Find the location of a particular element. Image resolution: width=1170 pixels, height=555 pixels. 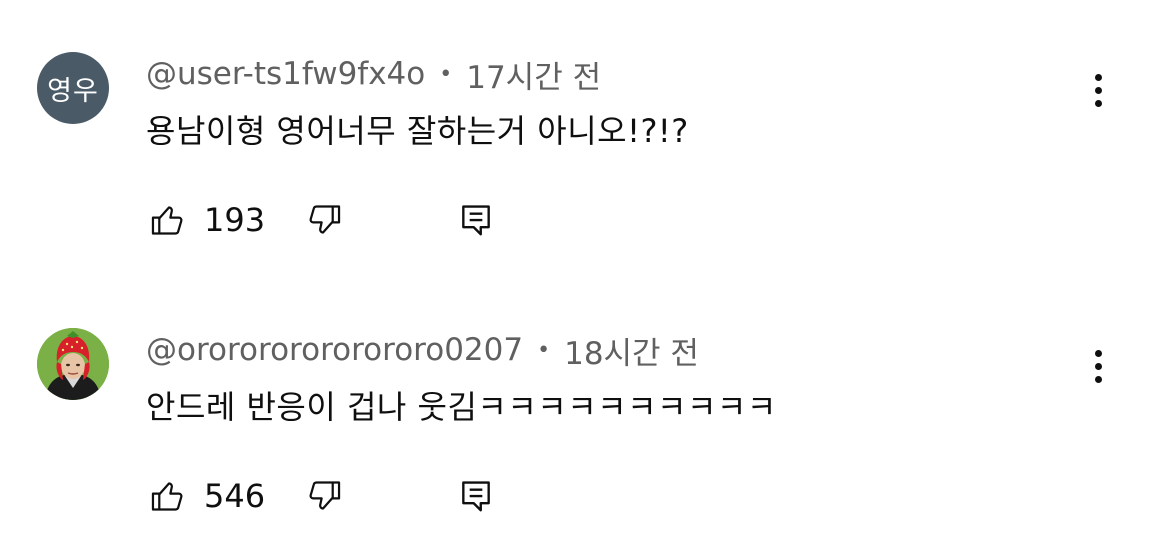

comment-header: @ororororororororo0207 • 18시간 전 is located at coordinates (422, 350).